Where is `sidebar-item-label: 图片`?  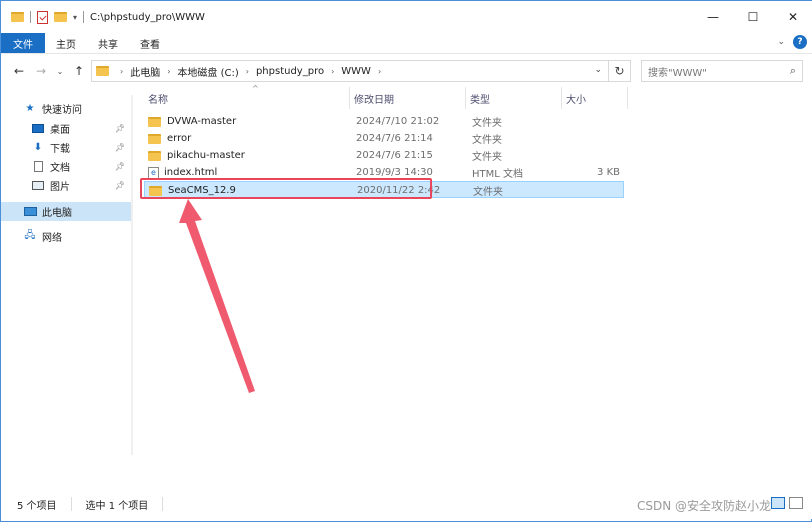 sidebar-item-label: 图片 is located at coordinates (60, 187).